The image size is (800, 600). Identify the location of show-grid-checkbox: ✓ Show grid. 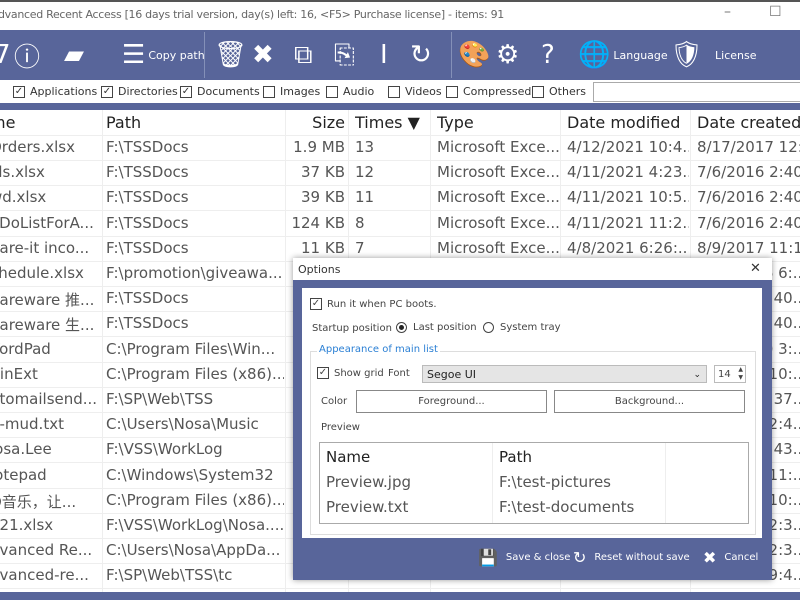
(350, 373).